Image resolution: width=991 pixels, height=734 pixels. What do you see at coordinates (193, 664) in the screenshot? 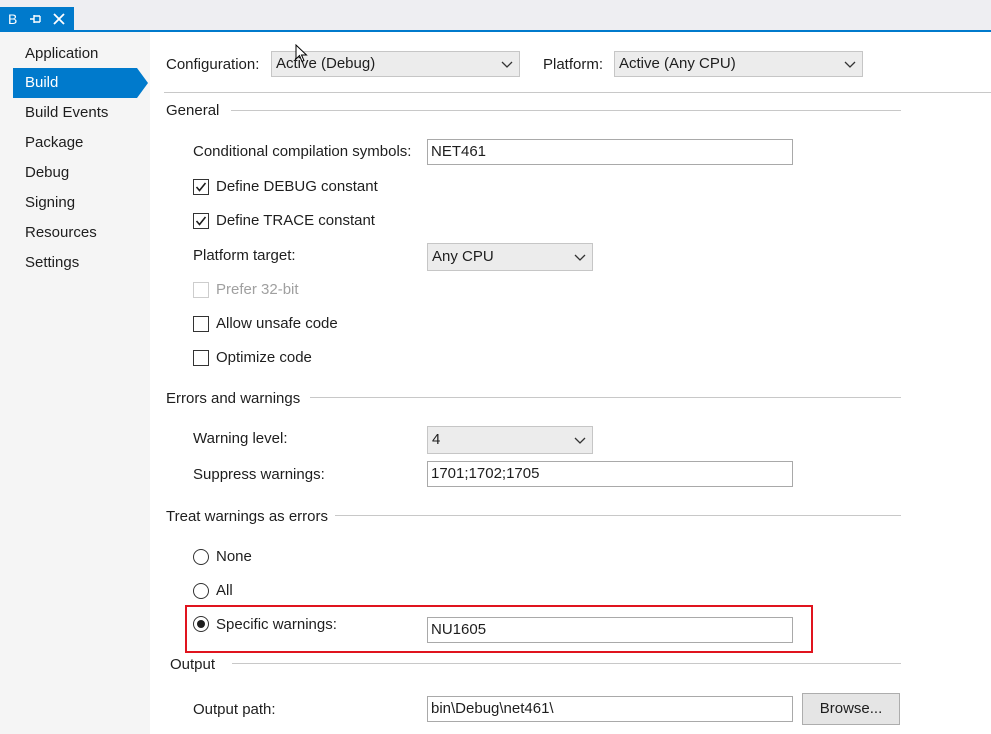
I see `section-output-title: Output` at bounding box center [193, 664].